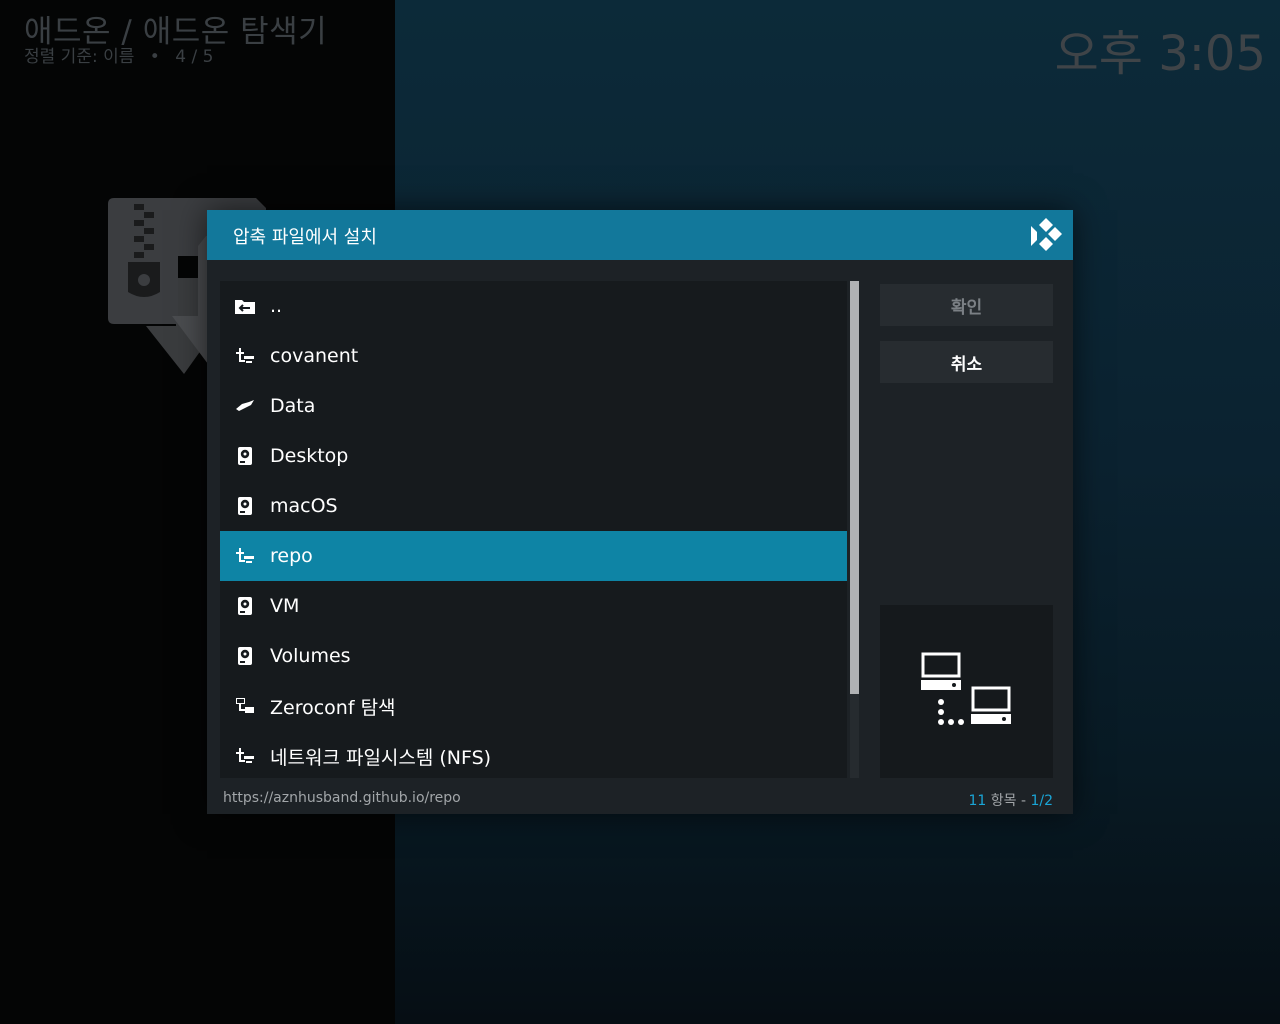 The height and width of the screenshot is (1024, 1280). What do you see at coordinates (285, 606) in the screenshot?
I see `file-list-item-label: VM` at bounding box center [285, 606].